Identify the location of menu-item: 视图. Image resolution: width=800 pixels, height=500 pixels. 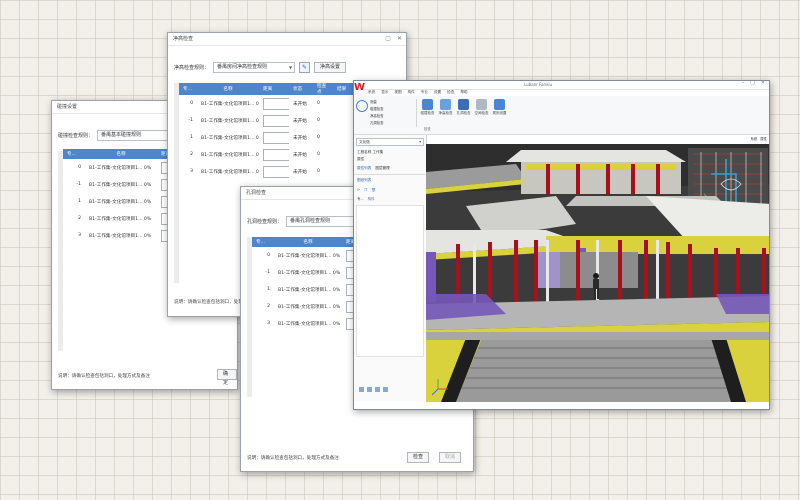
(397, 92).